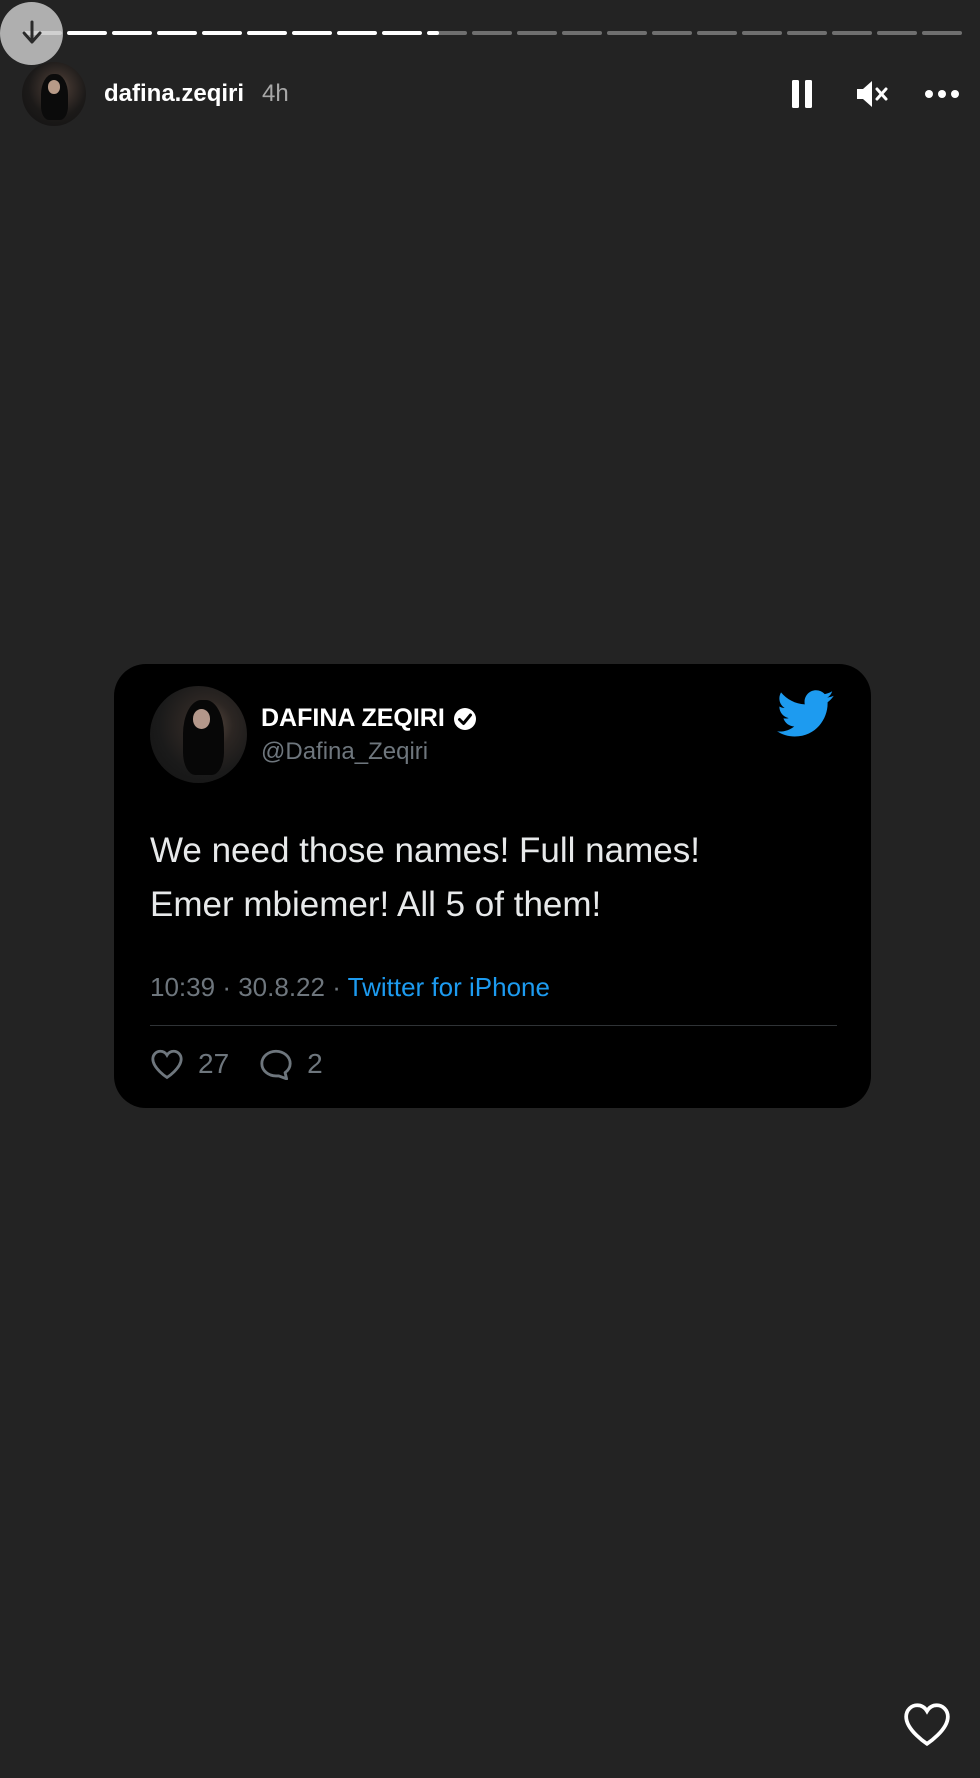 The width and height of the screenshot is (980, 1778). I want to click on more-options-button, so click(942, 94).